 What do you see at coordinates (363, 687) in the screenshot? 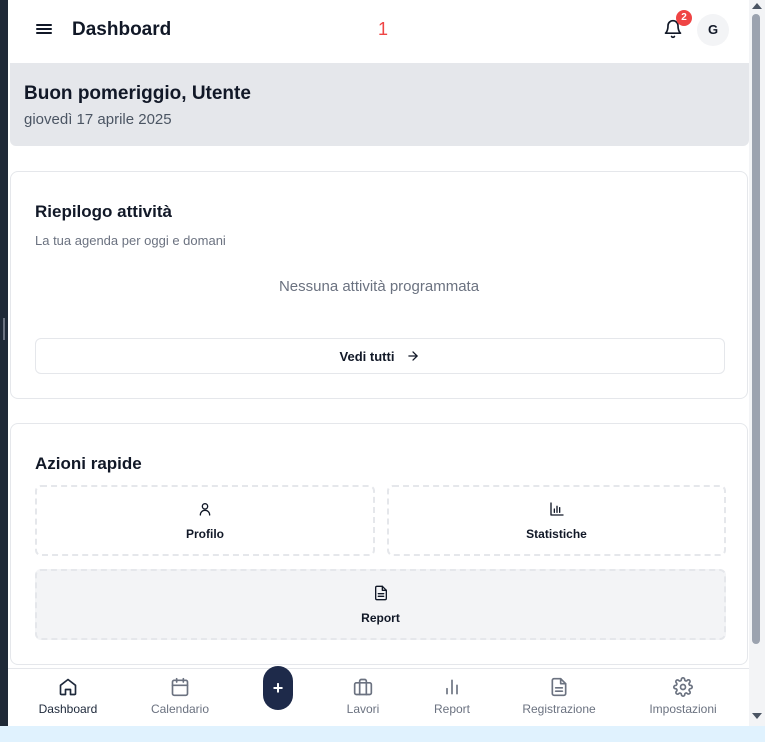
I see `briefcase-icon` at bounding box center [363, 687].